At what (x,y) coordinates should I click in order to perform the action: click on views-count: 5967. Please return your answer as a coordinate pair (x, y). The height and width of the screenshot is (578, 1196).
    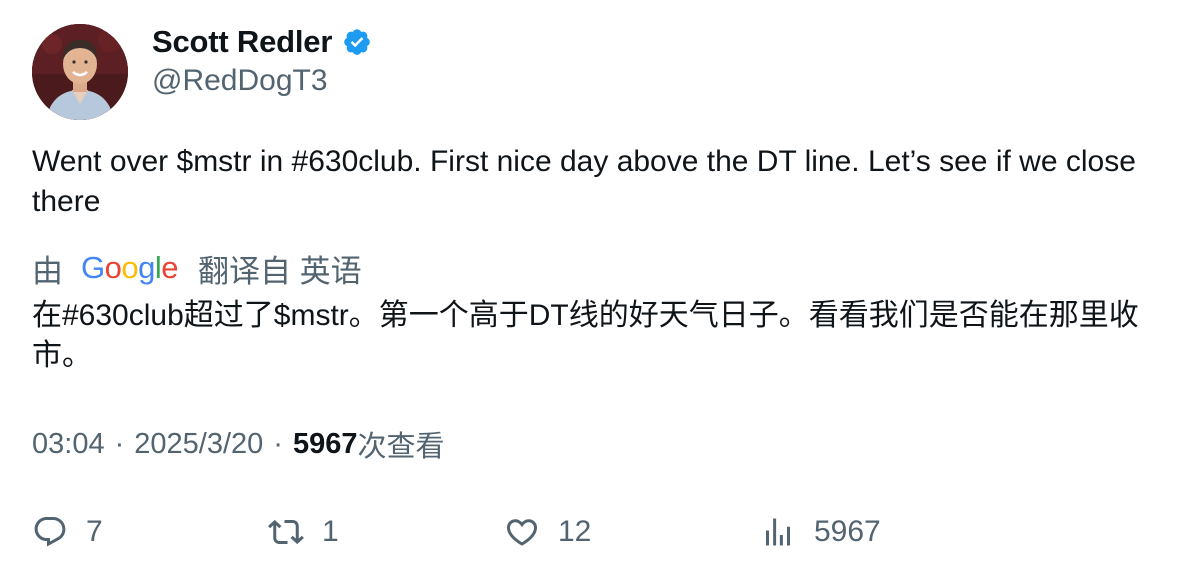
    Looking at the image, I should click on (325, 443).